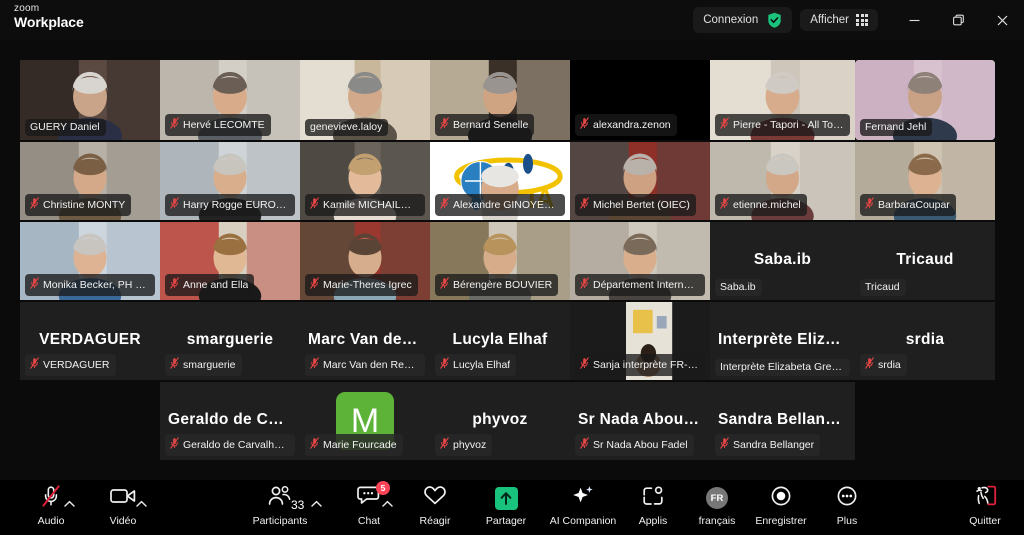 Image resolution: width=1024 pixels, height=535 pixels. Describe the element at coordinates (500, 261) in the screenshot. I see `participant-tile: Bérengère BOUVIER` at that location.